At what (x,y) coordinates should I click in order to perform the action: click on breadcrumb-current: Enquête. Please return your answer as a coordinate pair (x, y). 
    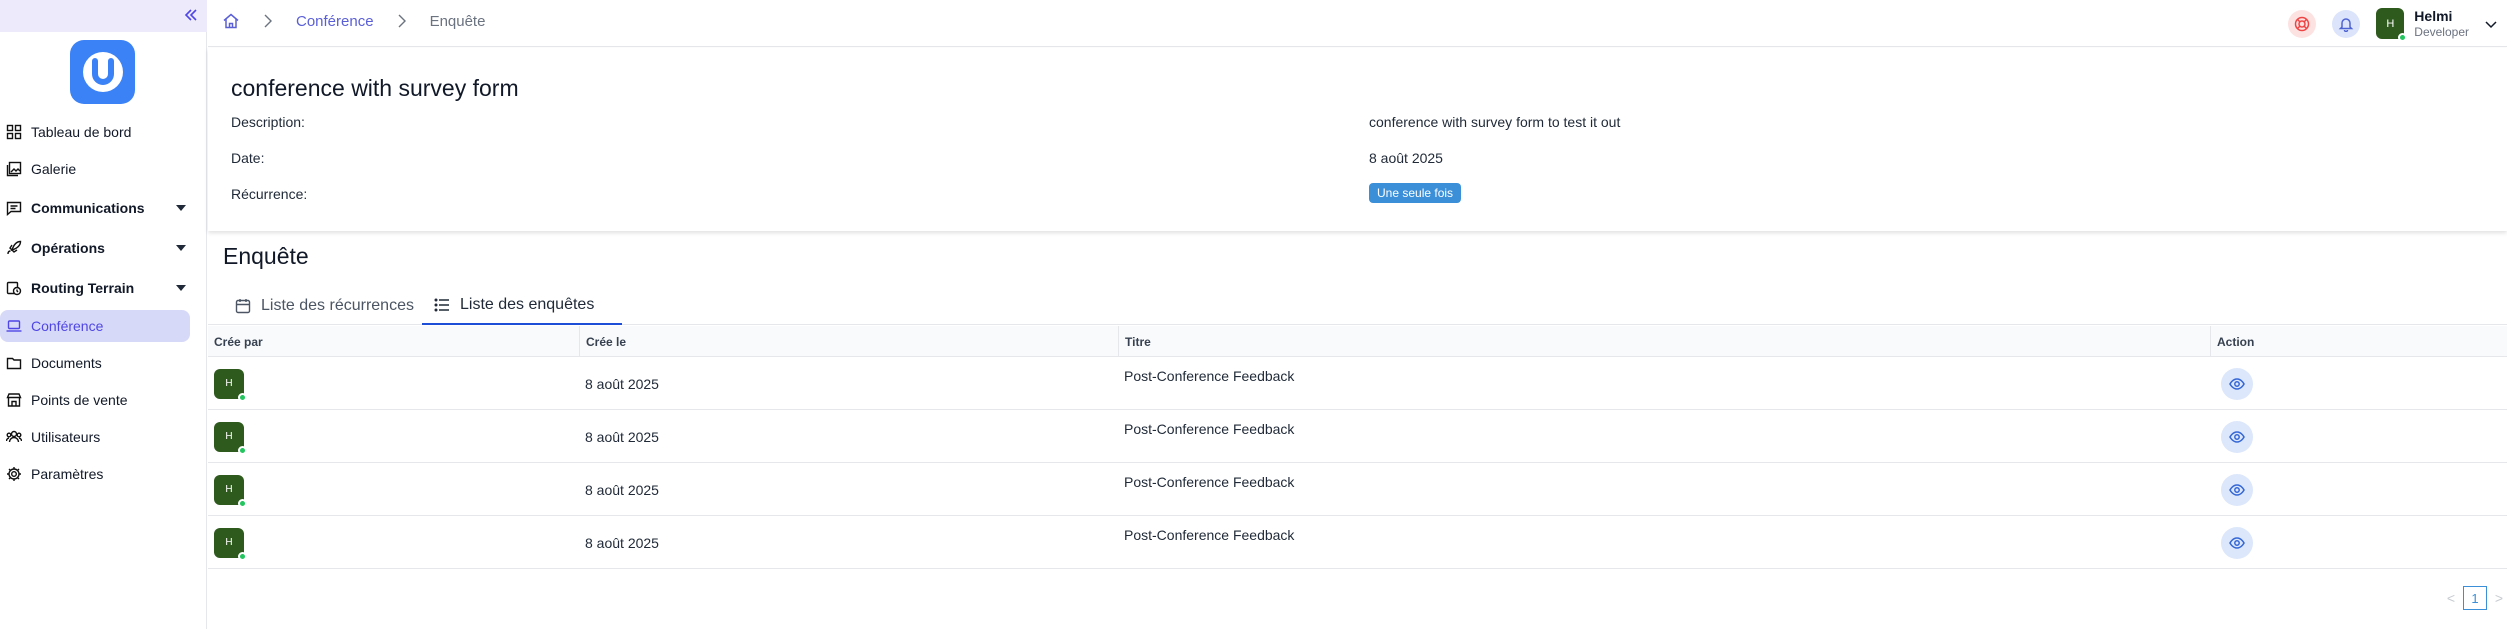
    Looking at the image, I should click on (457, 21).